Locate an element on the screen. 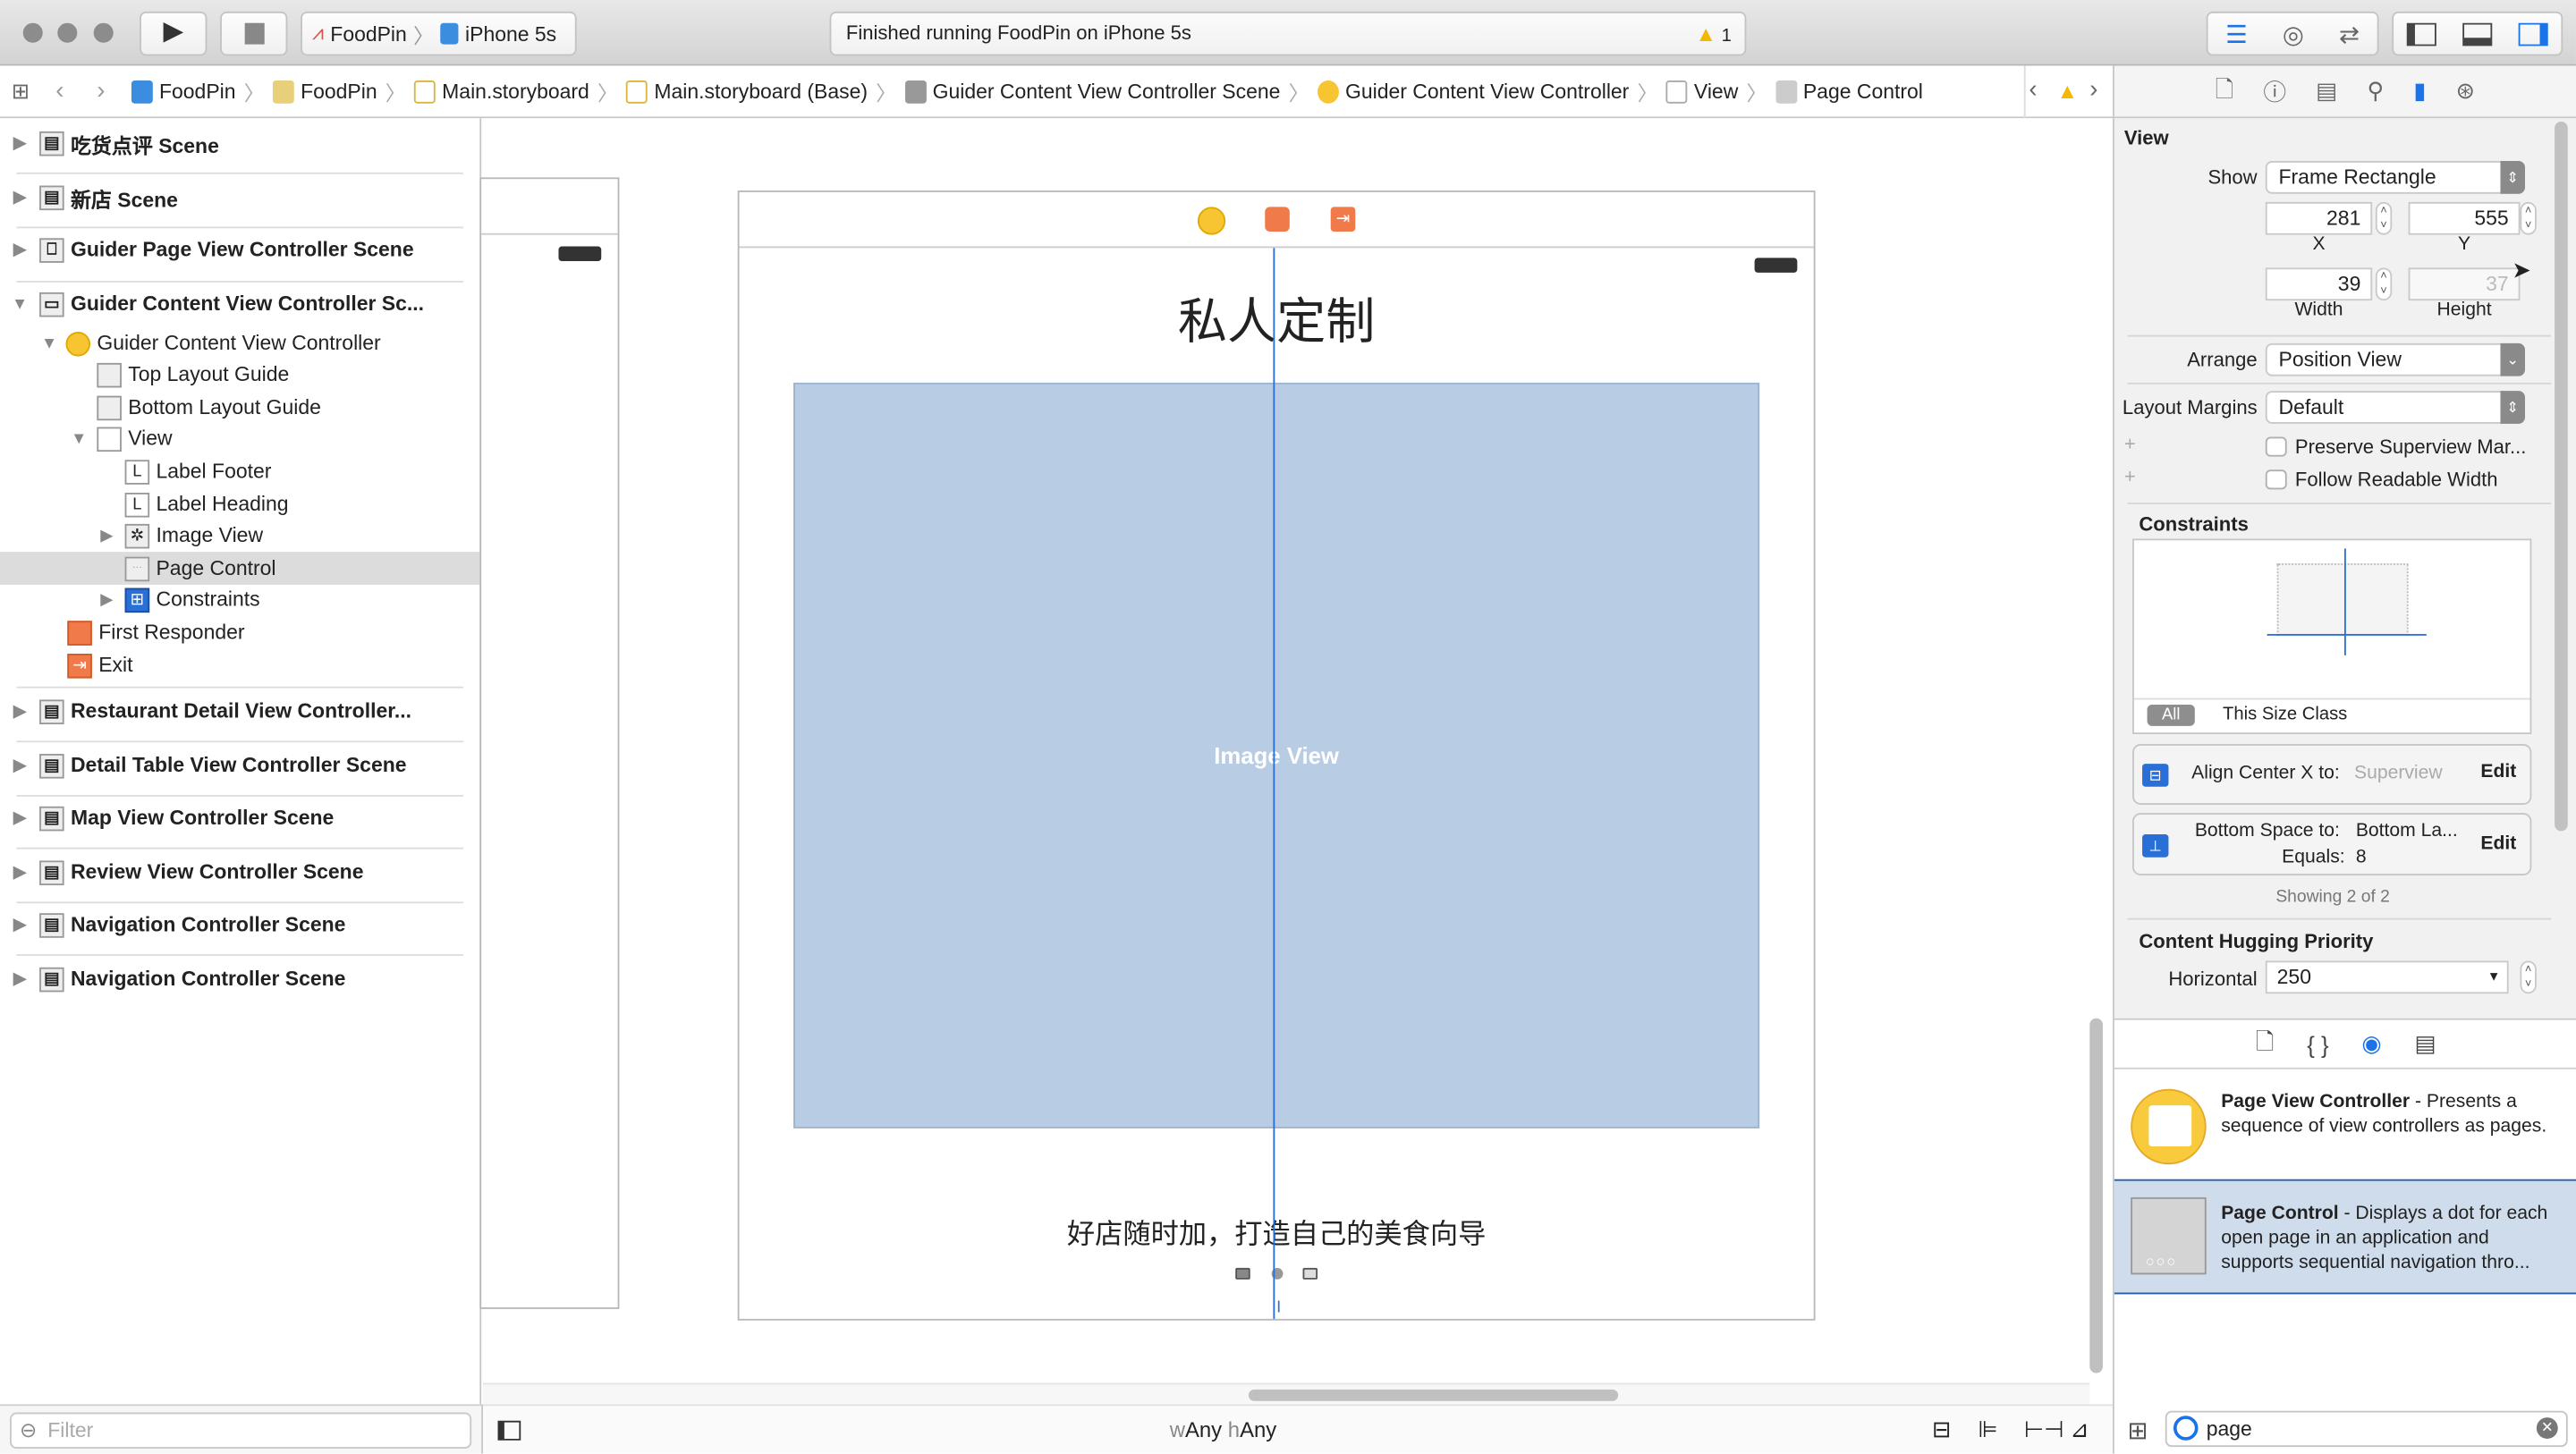  tree-item-top-layout-guide: Top Layout Guide is located at coordinates (240, 375).